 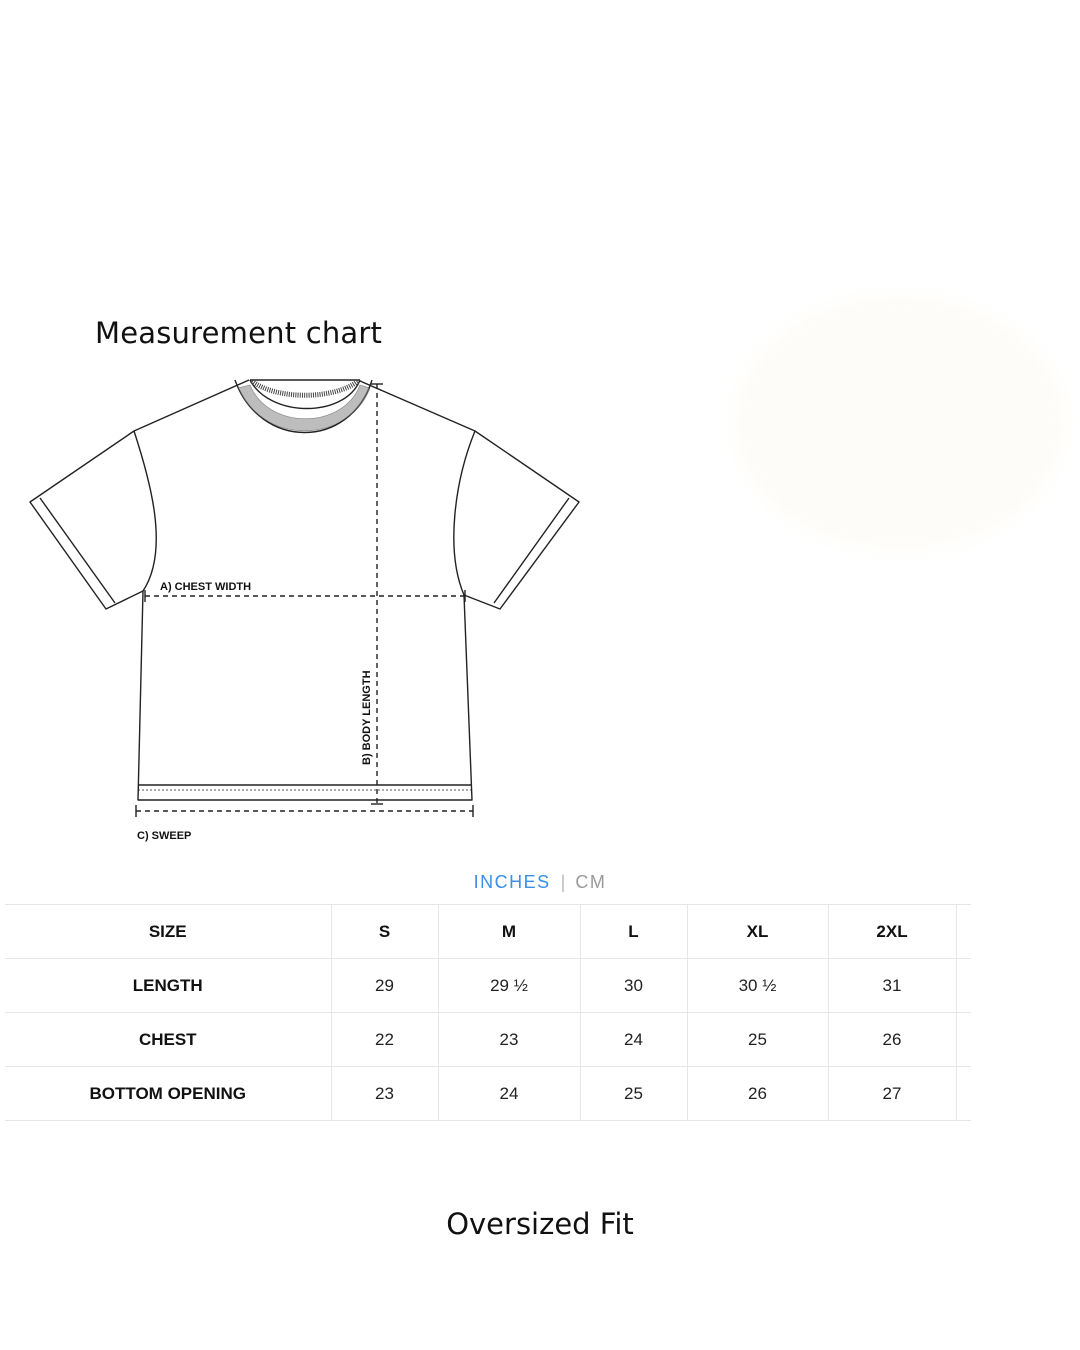 What do you see at coordinates (384, 931) in the screenshot?
I see `table-header-cell: S` at bounding box center [384, 931].